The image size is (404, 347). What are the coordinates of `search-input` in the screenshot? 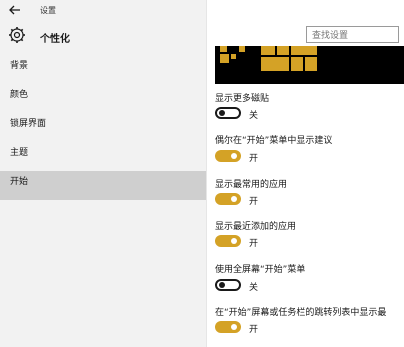 It's located at (352, 34).